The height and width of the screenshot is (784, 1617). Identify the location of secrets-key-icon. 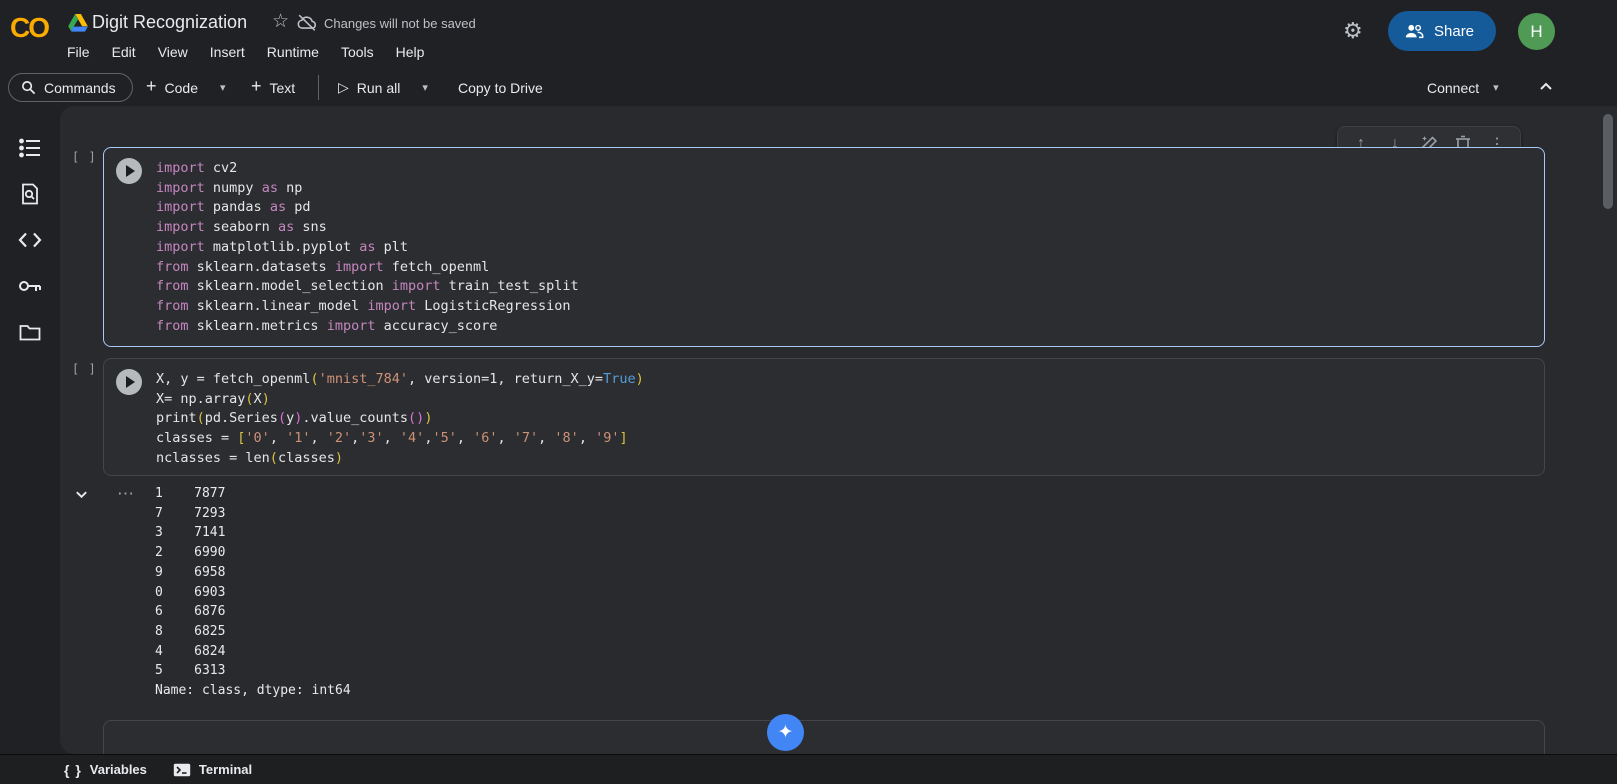
(30, 286).